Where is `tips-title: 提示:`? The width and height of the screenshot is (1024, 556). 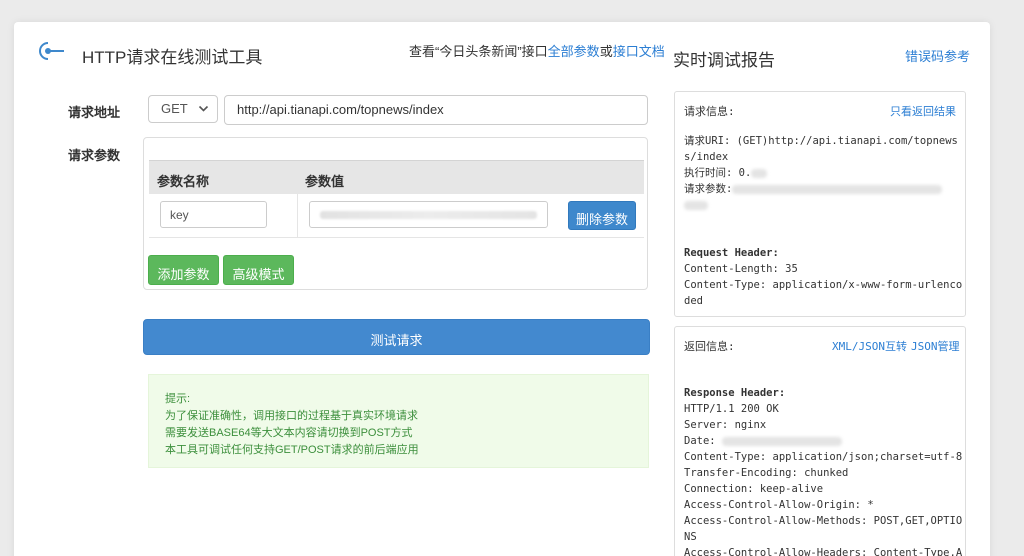 tips-title: 提示: is located at coordinates (178, 399).